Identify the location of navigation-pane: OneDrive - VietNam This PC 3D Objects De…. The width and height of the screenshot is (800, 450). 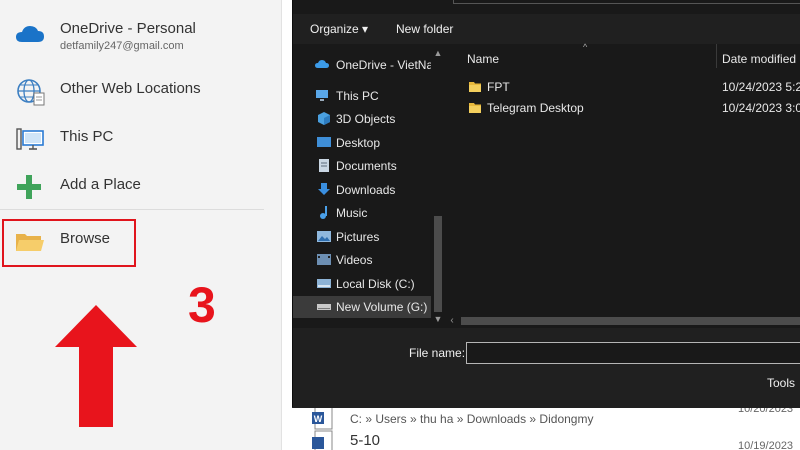
(369, 186).